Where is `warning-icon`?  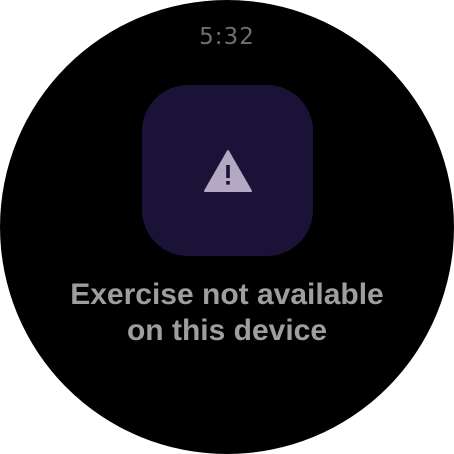 warning-icon is located at coordinates (227, 170).